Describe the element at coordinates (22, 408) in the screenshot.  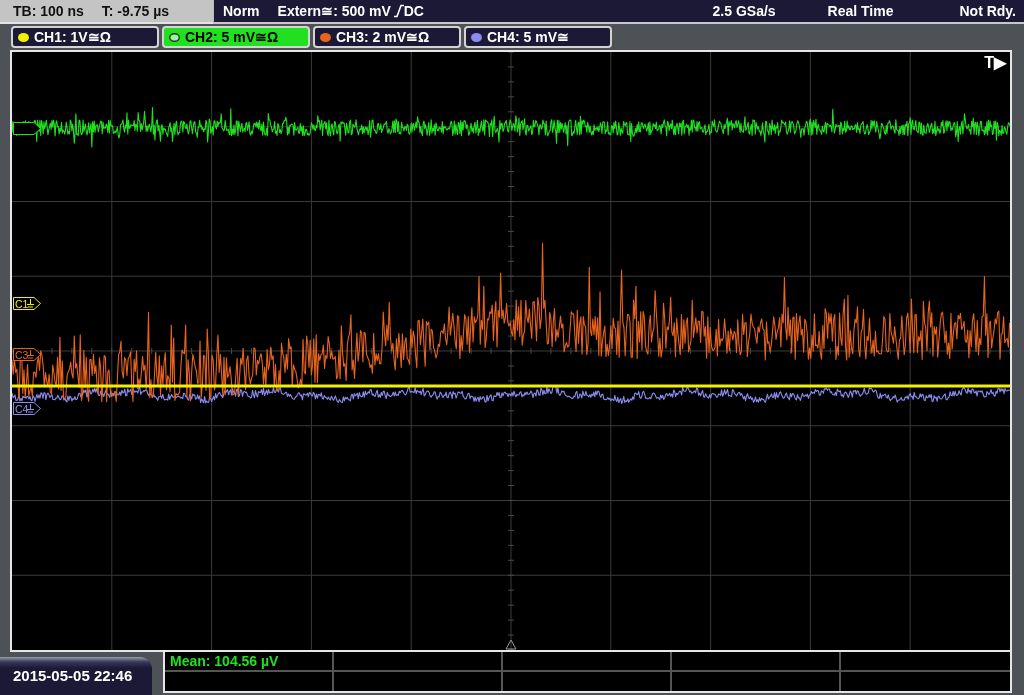
I see `marker-label: C4` at that location.